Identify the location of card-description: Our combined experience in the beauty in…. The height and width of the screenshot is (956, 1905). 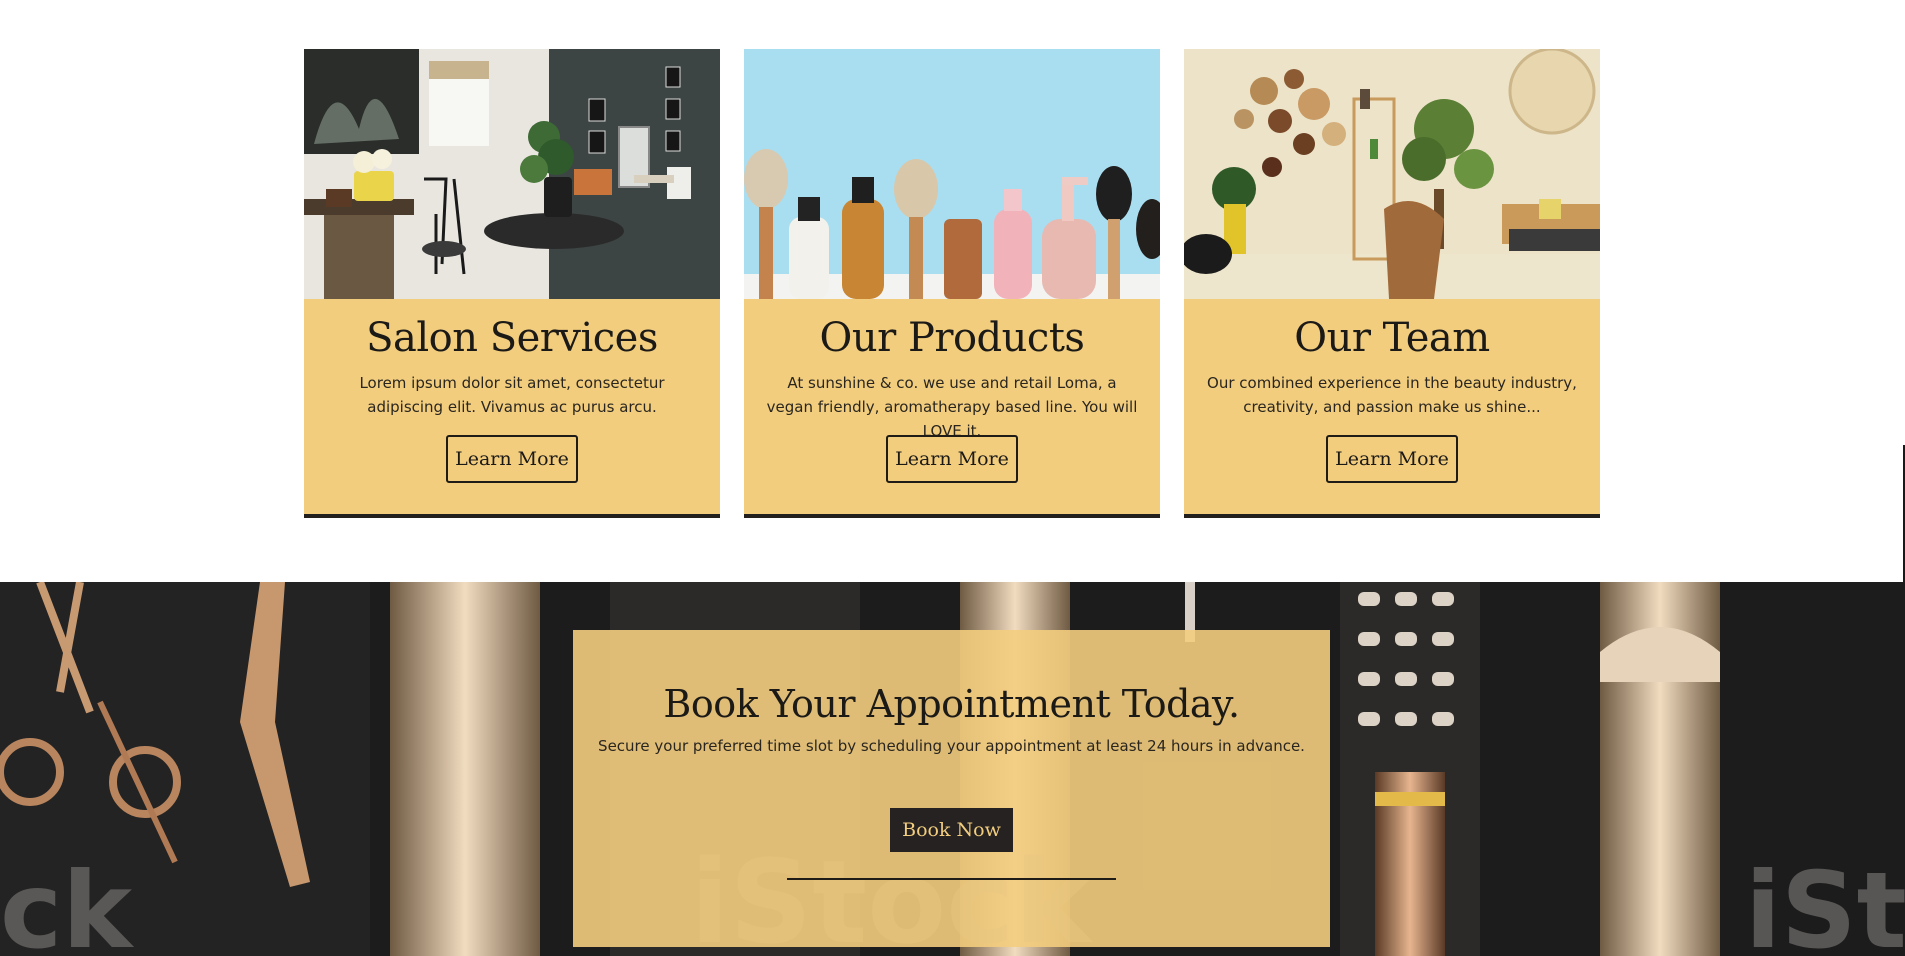
(1392, 395).